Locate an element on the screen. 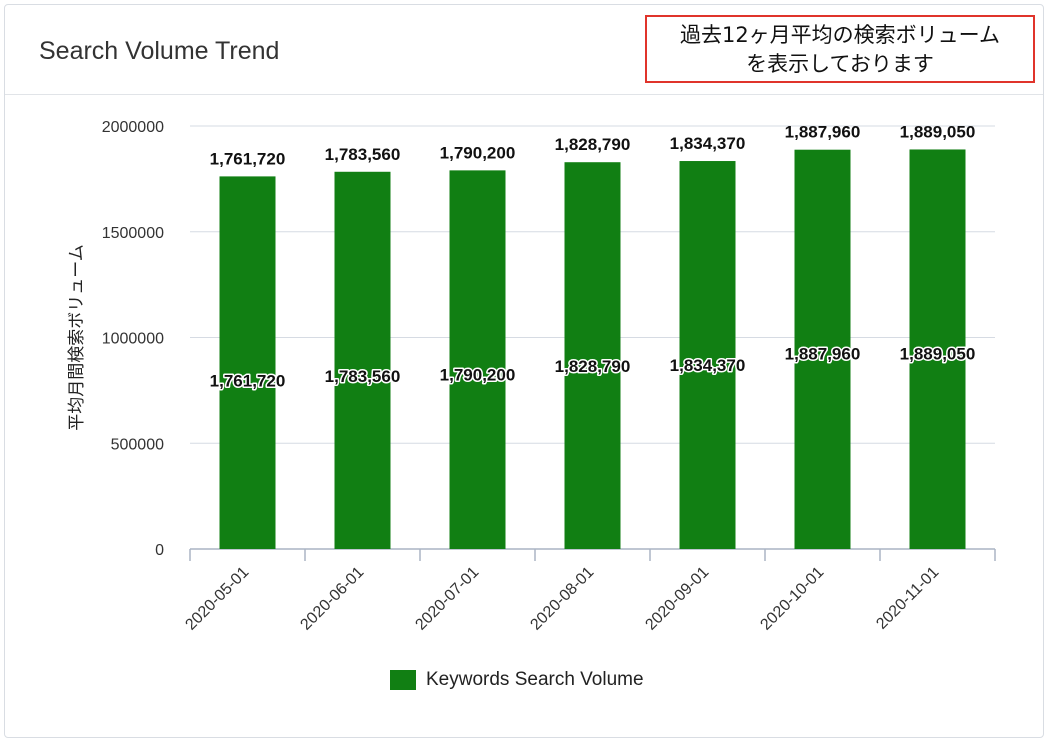  y-tick-label: 1500000 is located at coordinates (133, 233).